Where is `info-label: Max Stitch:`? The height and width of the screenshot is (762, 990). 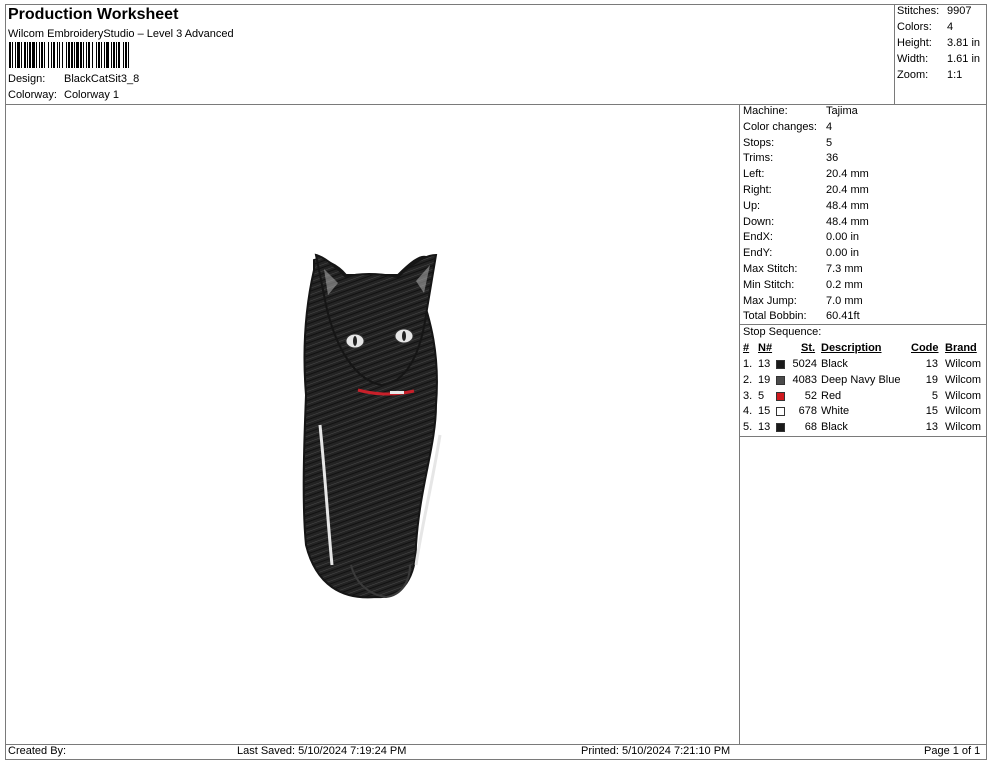
info-label: Max Stitch: is located at coordinates (770, 269).